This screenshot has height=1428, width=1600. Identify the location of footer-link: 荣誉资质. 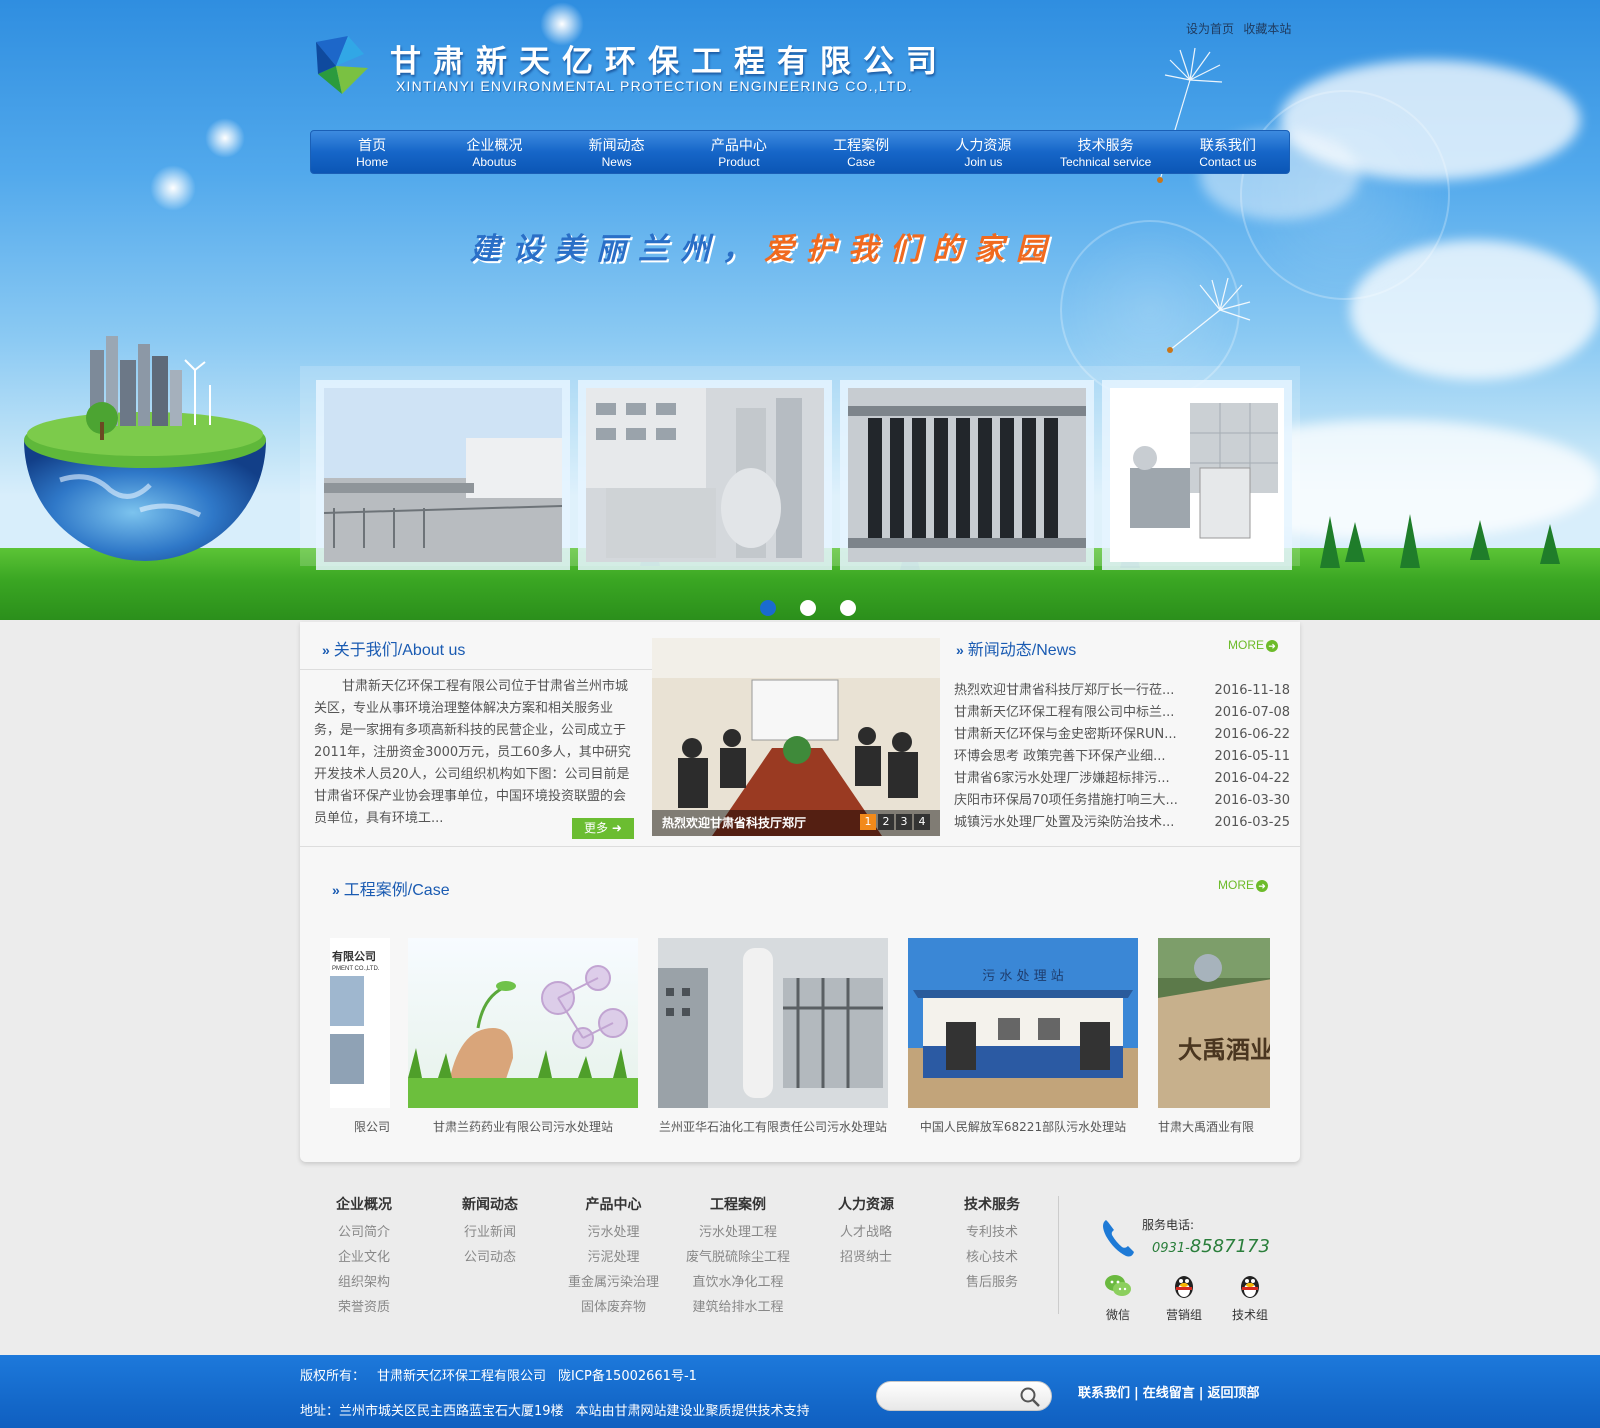
(364, 1307).